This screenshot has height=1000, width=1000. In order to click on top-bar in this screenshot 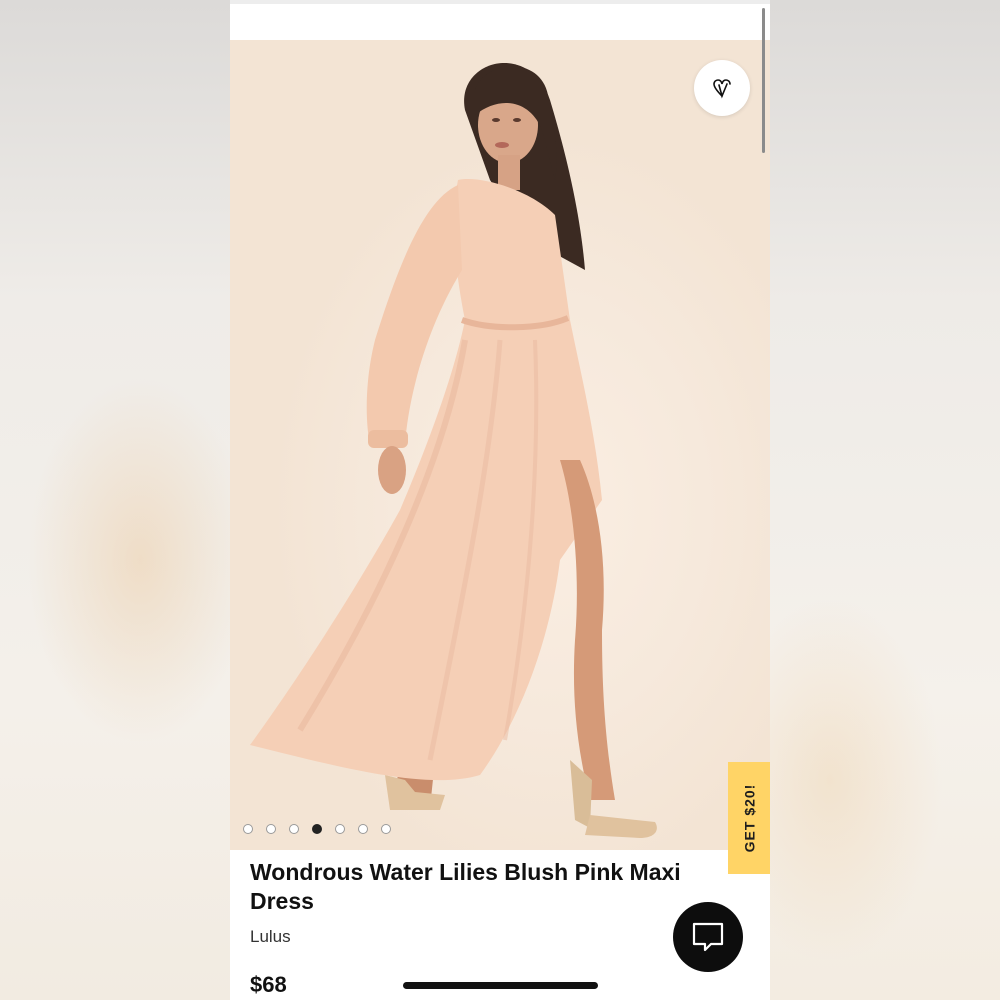, I will do `click(500, 20)`.